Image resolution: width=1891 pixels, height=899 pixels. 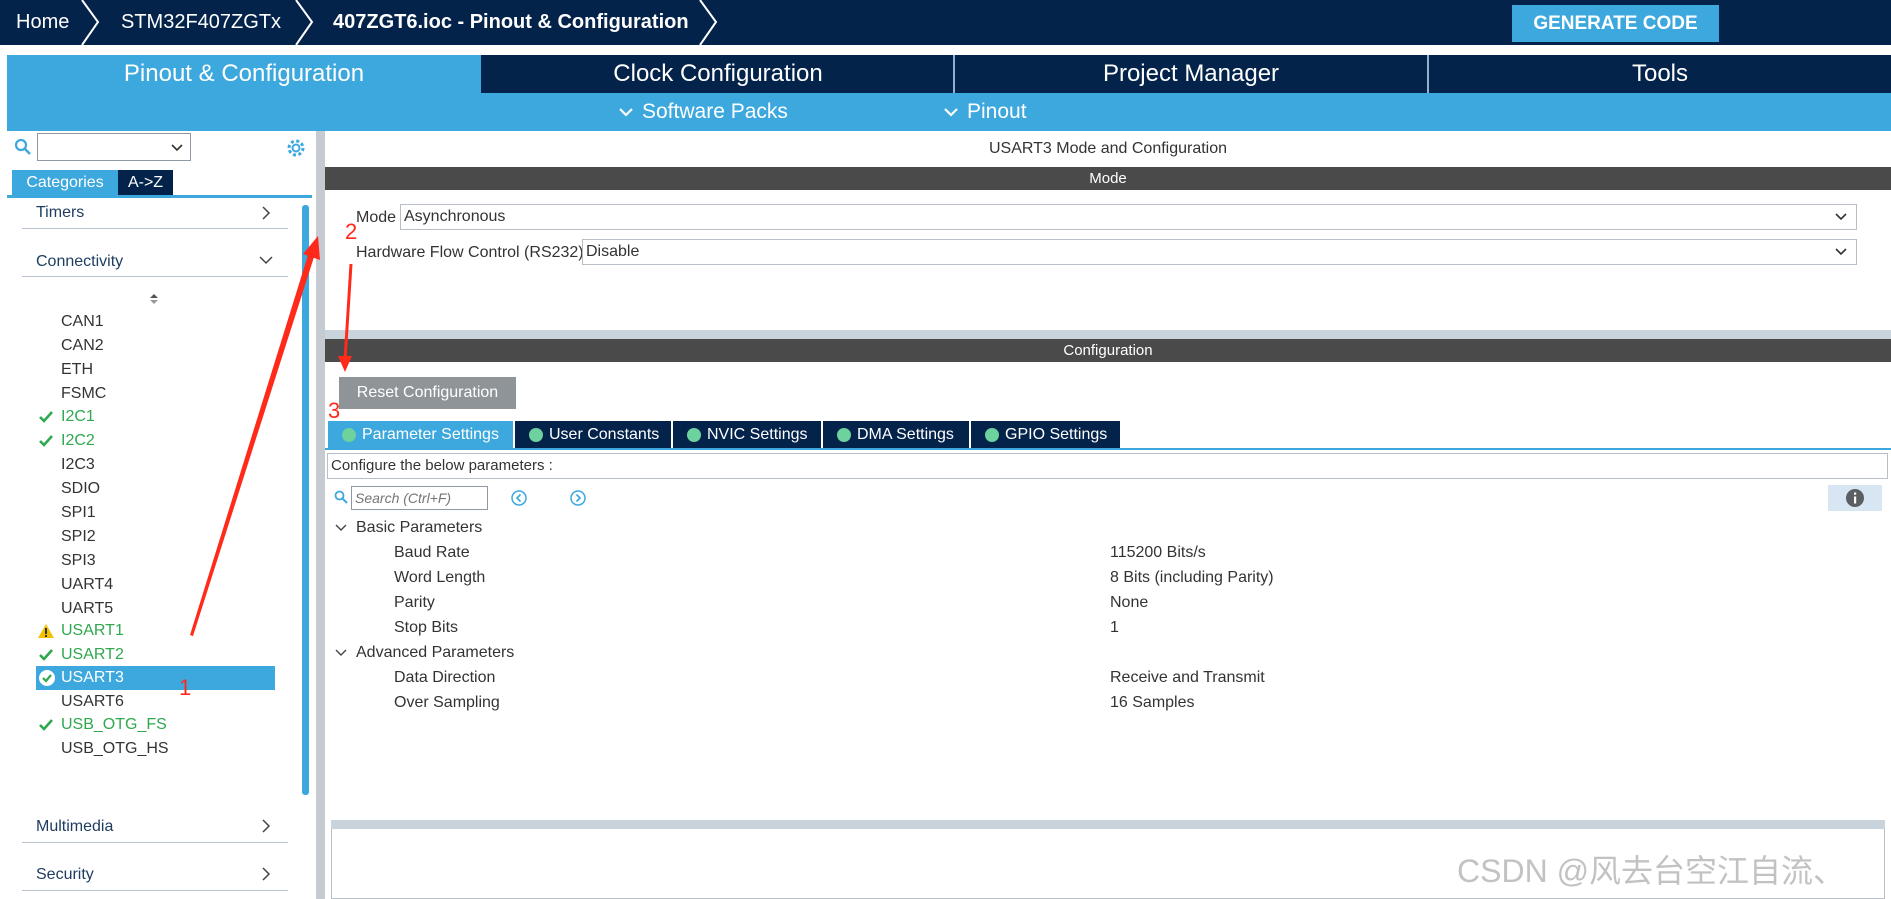 I want to click on annotation-arrows, so click(x=271, y=436).